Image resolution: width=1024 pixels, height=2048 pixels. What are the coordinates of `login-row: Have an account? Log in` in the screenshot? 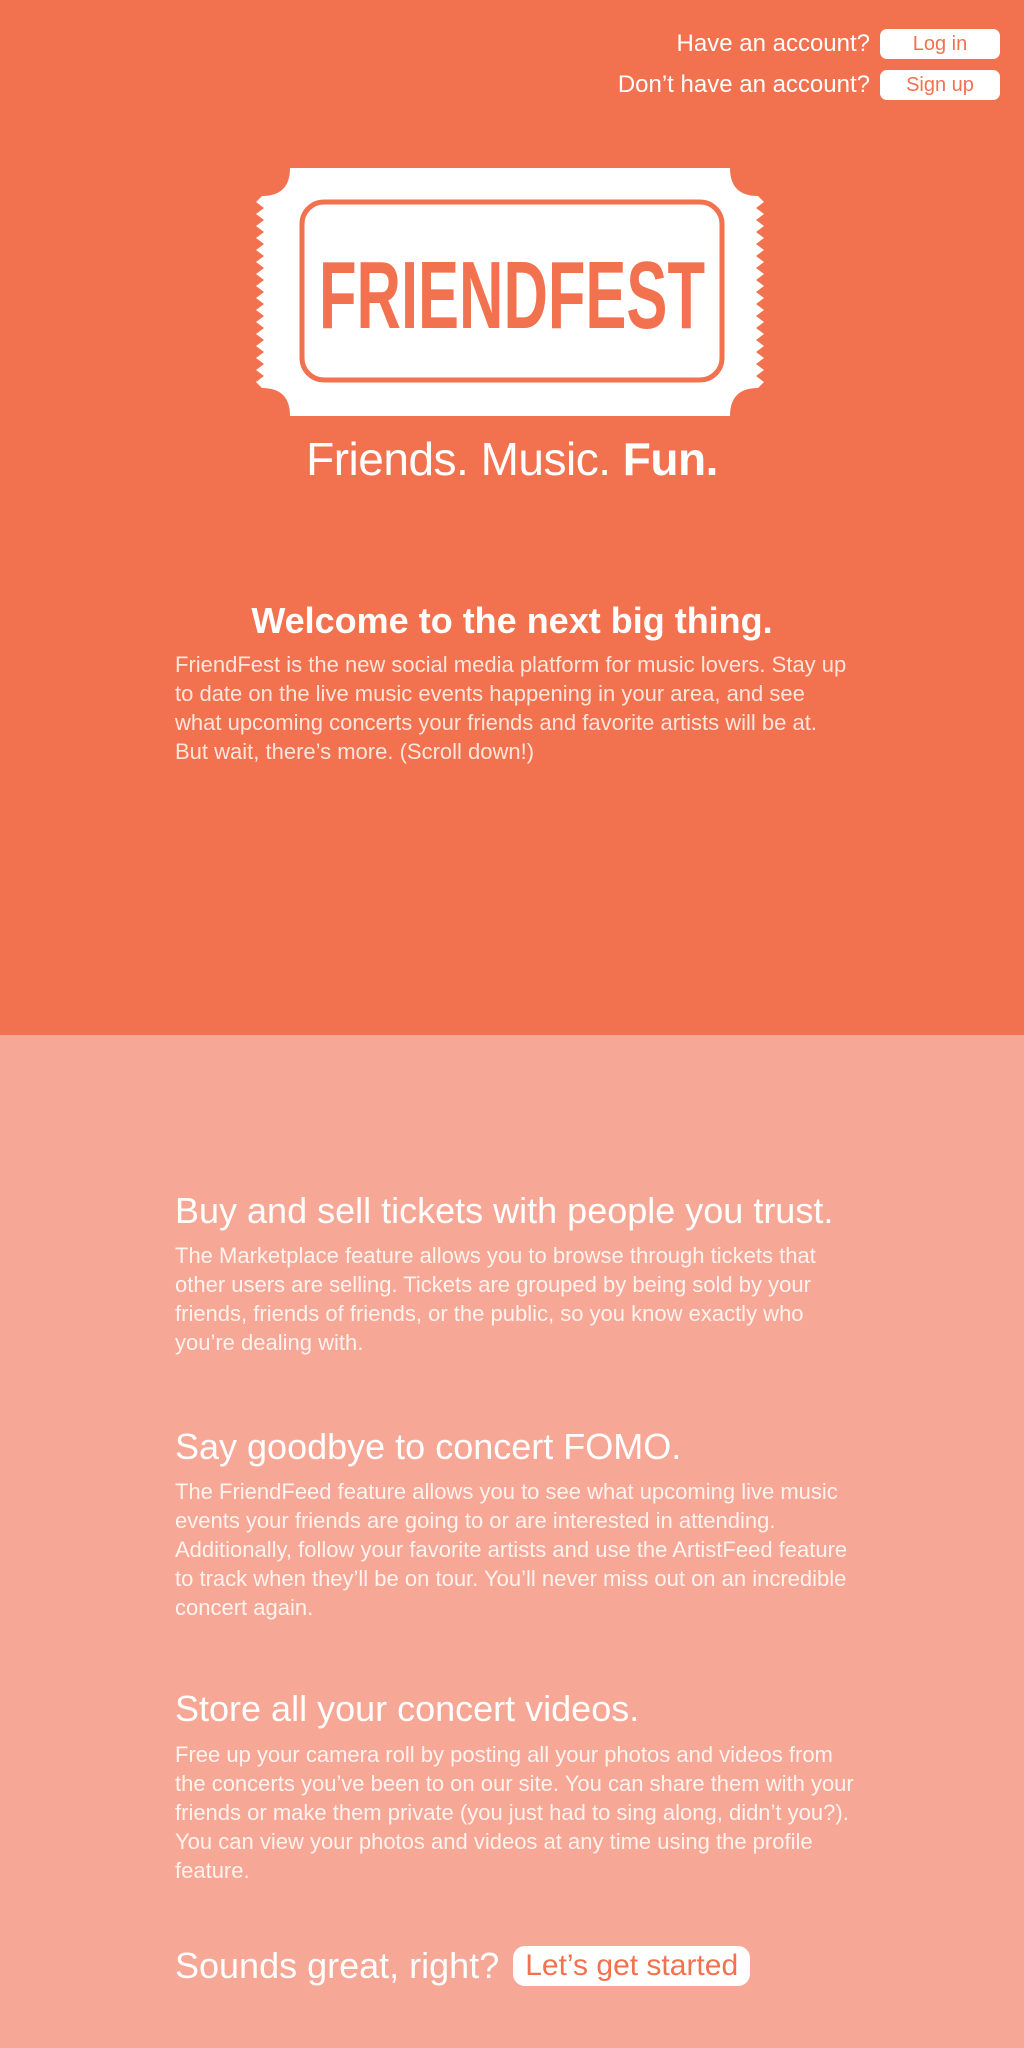 It's located at (838, 44).